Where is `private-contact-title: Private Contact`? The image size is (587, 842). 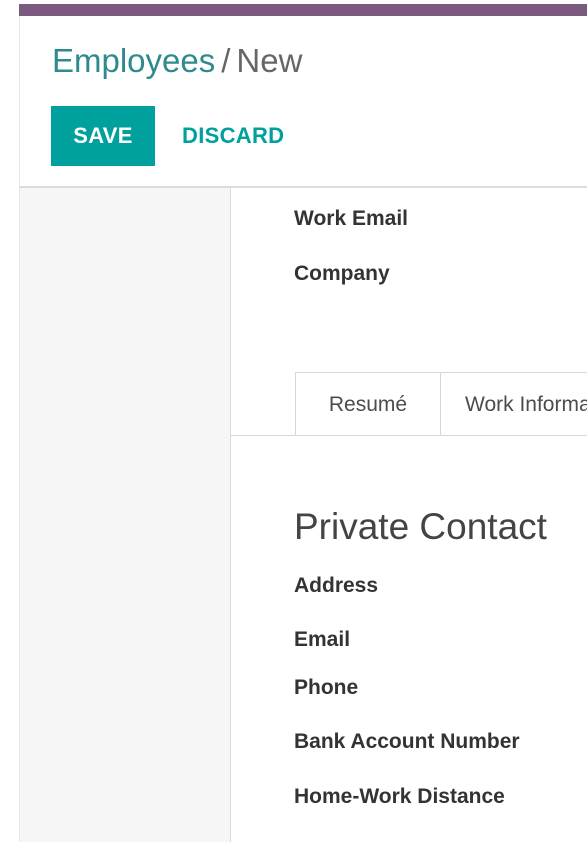
private-contact-title: Private Contact is located at coordinates (420, 526).